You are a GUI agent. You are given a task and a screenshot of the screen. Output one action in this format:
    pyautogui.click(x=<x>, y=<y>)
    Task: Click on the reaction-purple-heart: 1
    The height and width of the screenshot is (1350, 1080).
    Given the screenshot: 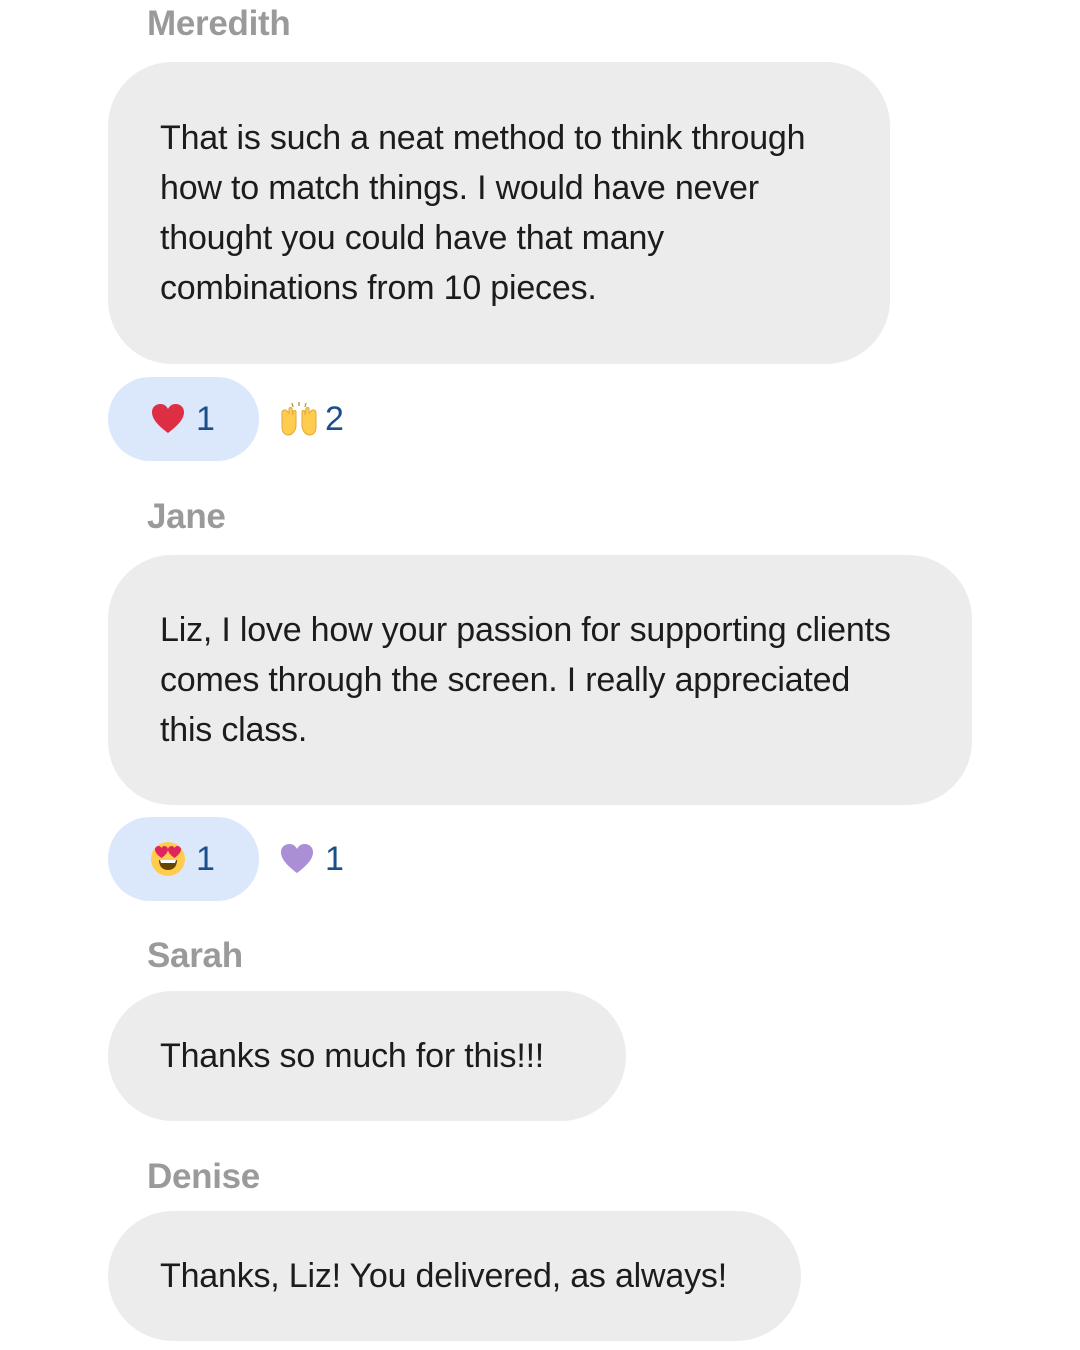 What is the action you would take?
    pyautogui.click(x=301, y=859)
    